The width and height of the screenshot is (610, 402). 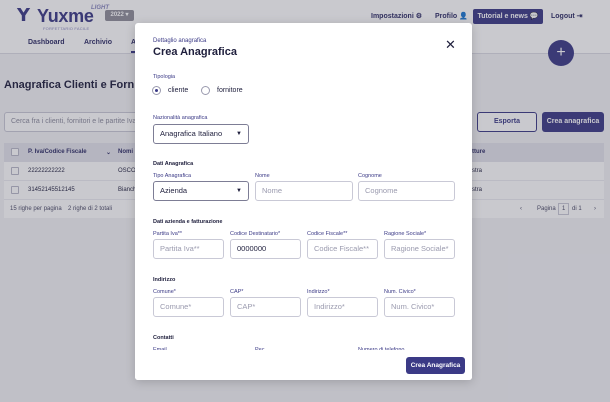 I want to click on cap-field: CAP*, so click(x=265, y=307).